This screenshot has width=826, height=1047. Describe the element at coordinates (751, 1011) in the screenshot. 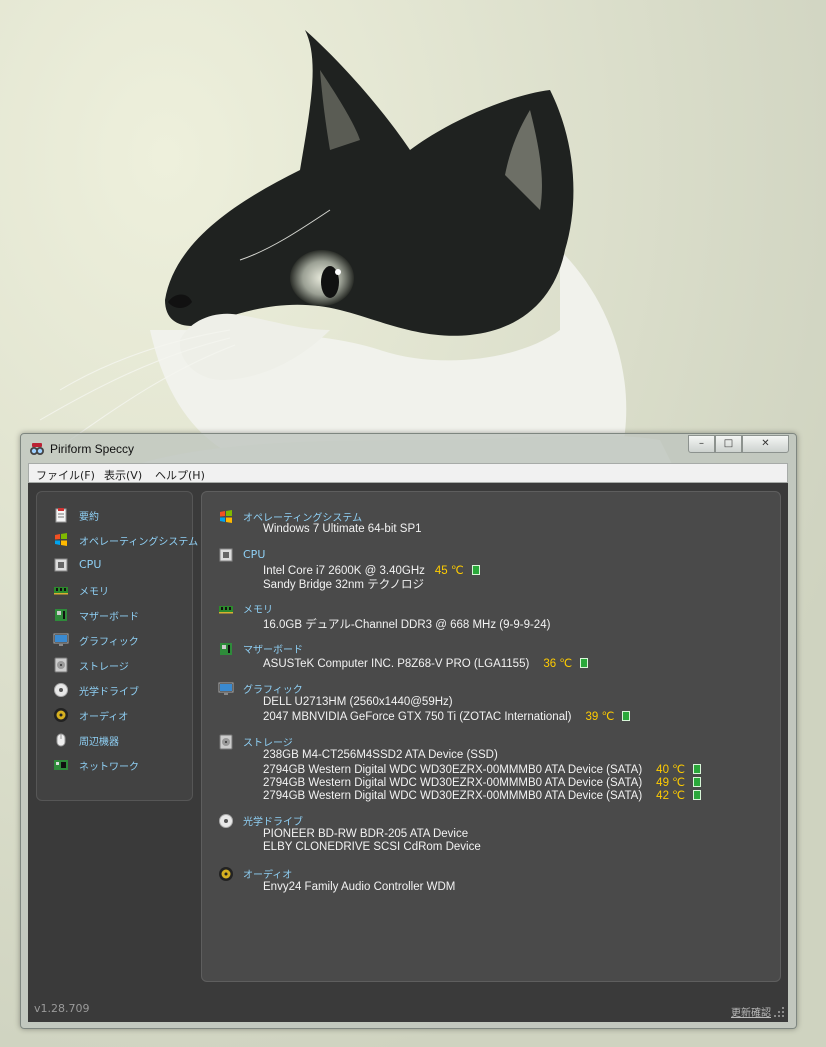

I see `check-updates-link: 更新確認` at that location.